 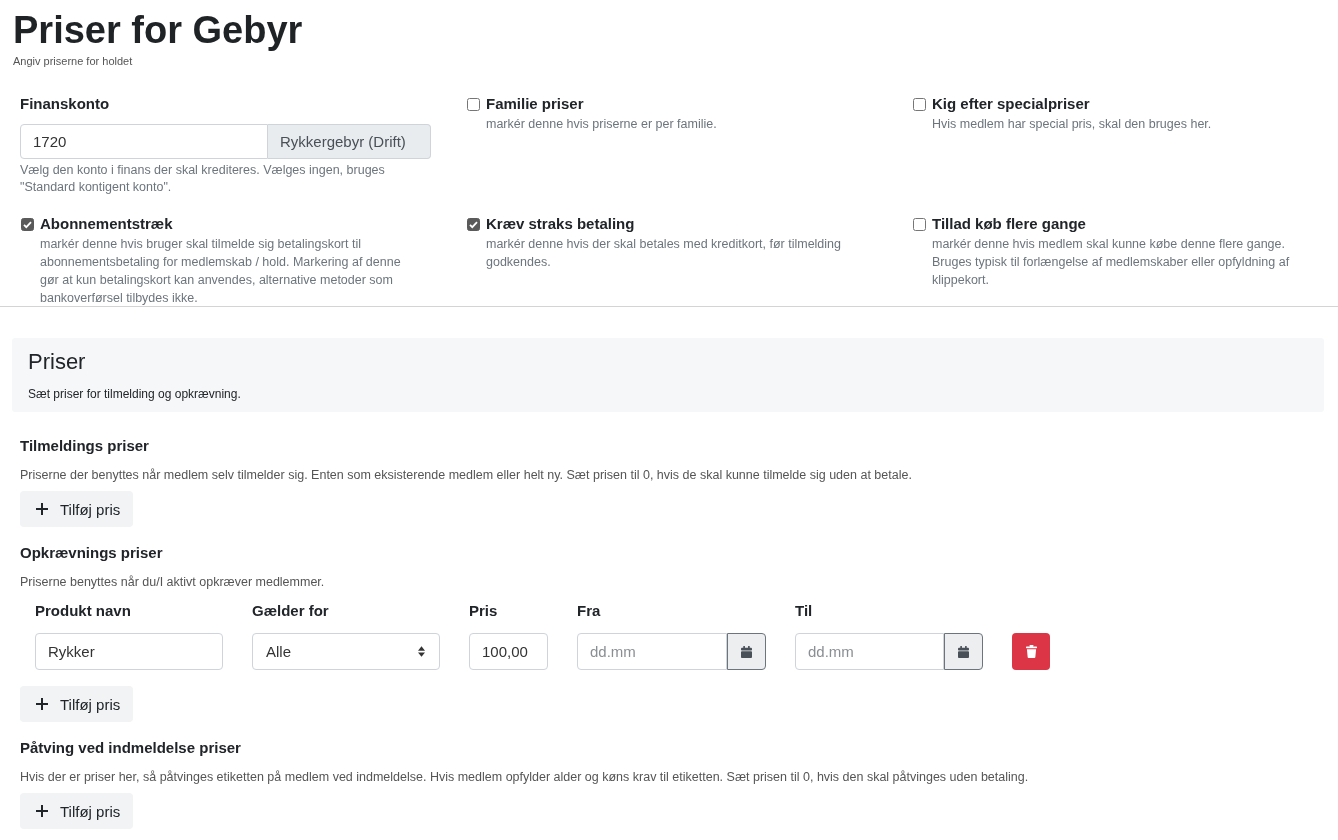 What do you see at coordinates (346, 651) in the screenshot?
I see `applies-to-select: Alle` at bounding box center [346, 651].